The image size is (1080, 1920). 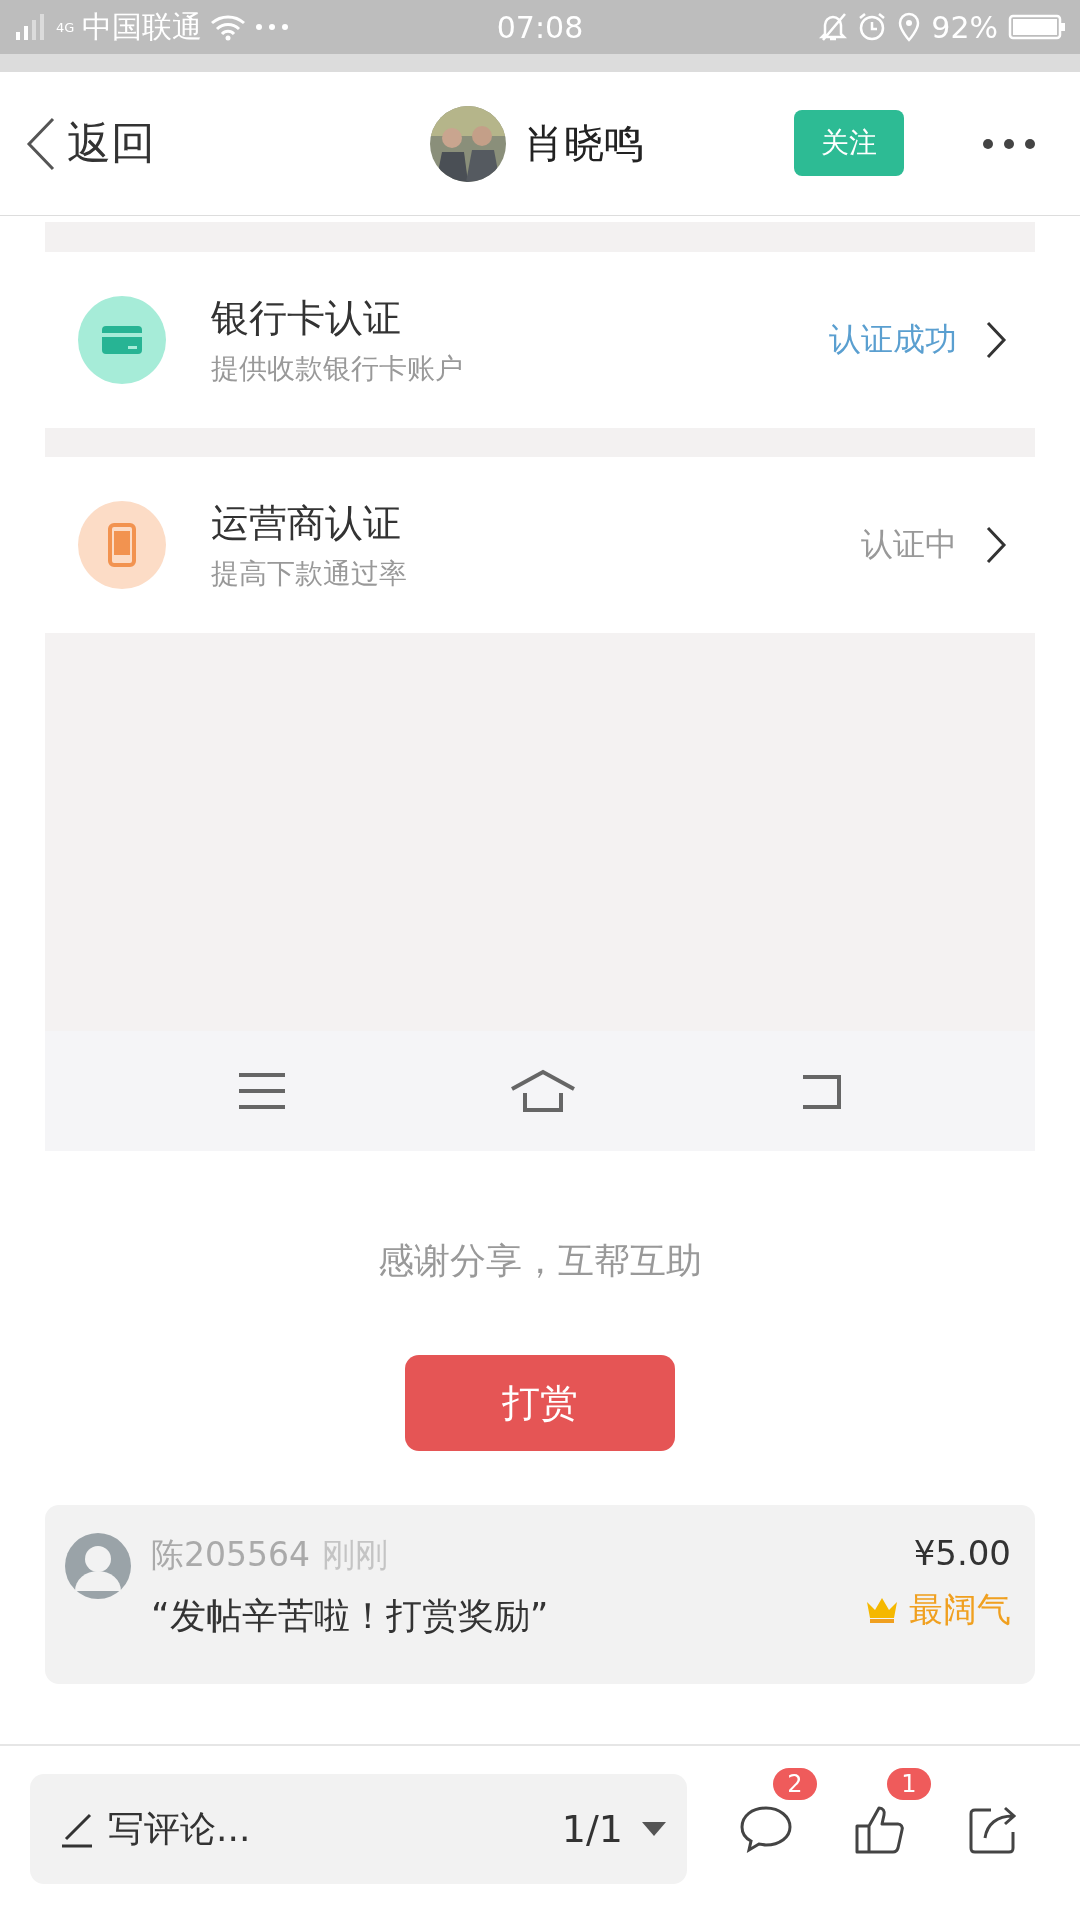 I want to click on back-button: 返回, so click(x=90, y=143).